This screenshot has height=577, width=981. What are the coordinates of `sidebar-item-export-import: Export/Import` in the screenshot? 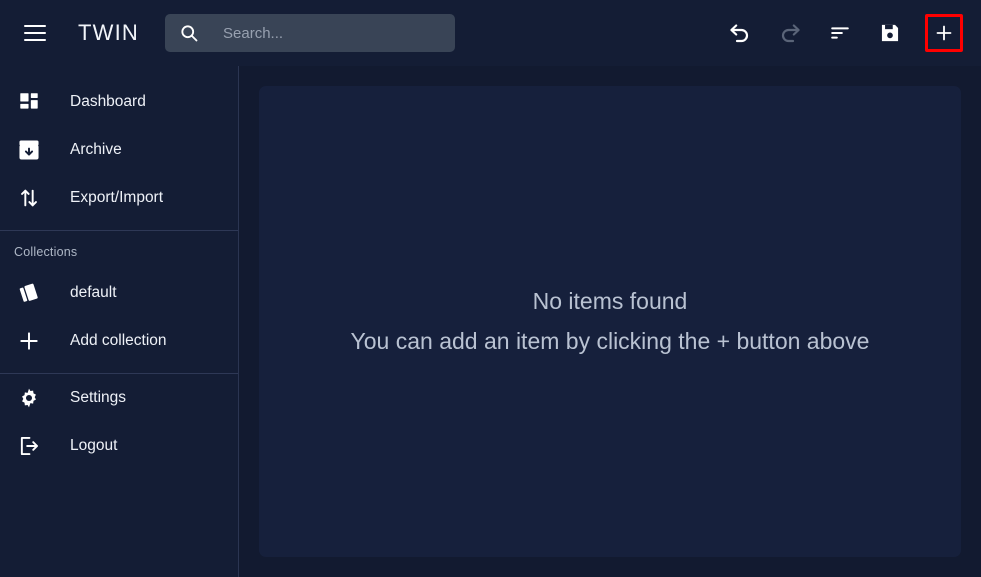 It's located at (119, 198).